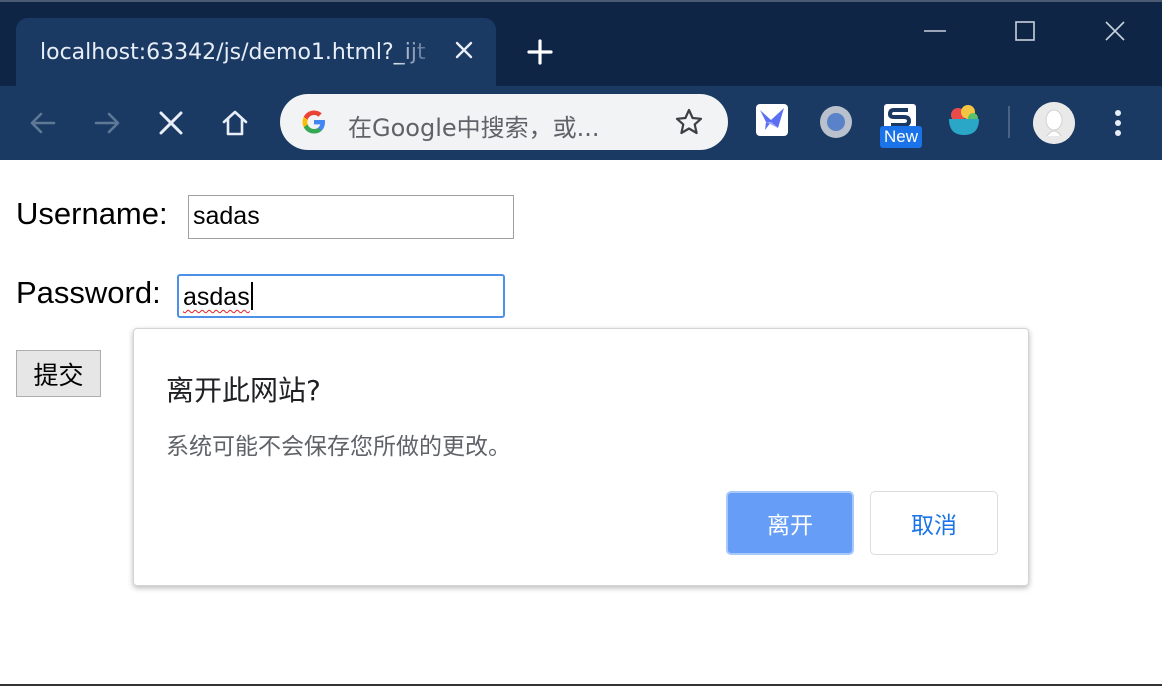 The width and height of the screenshot is (1162, 686). Describe the element at coordinates (216, 297) in the screenshot. I see `password-value: asdas` at that location.